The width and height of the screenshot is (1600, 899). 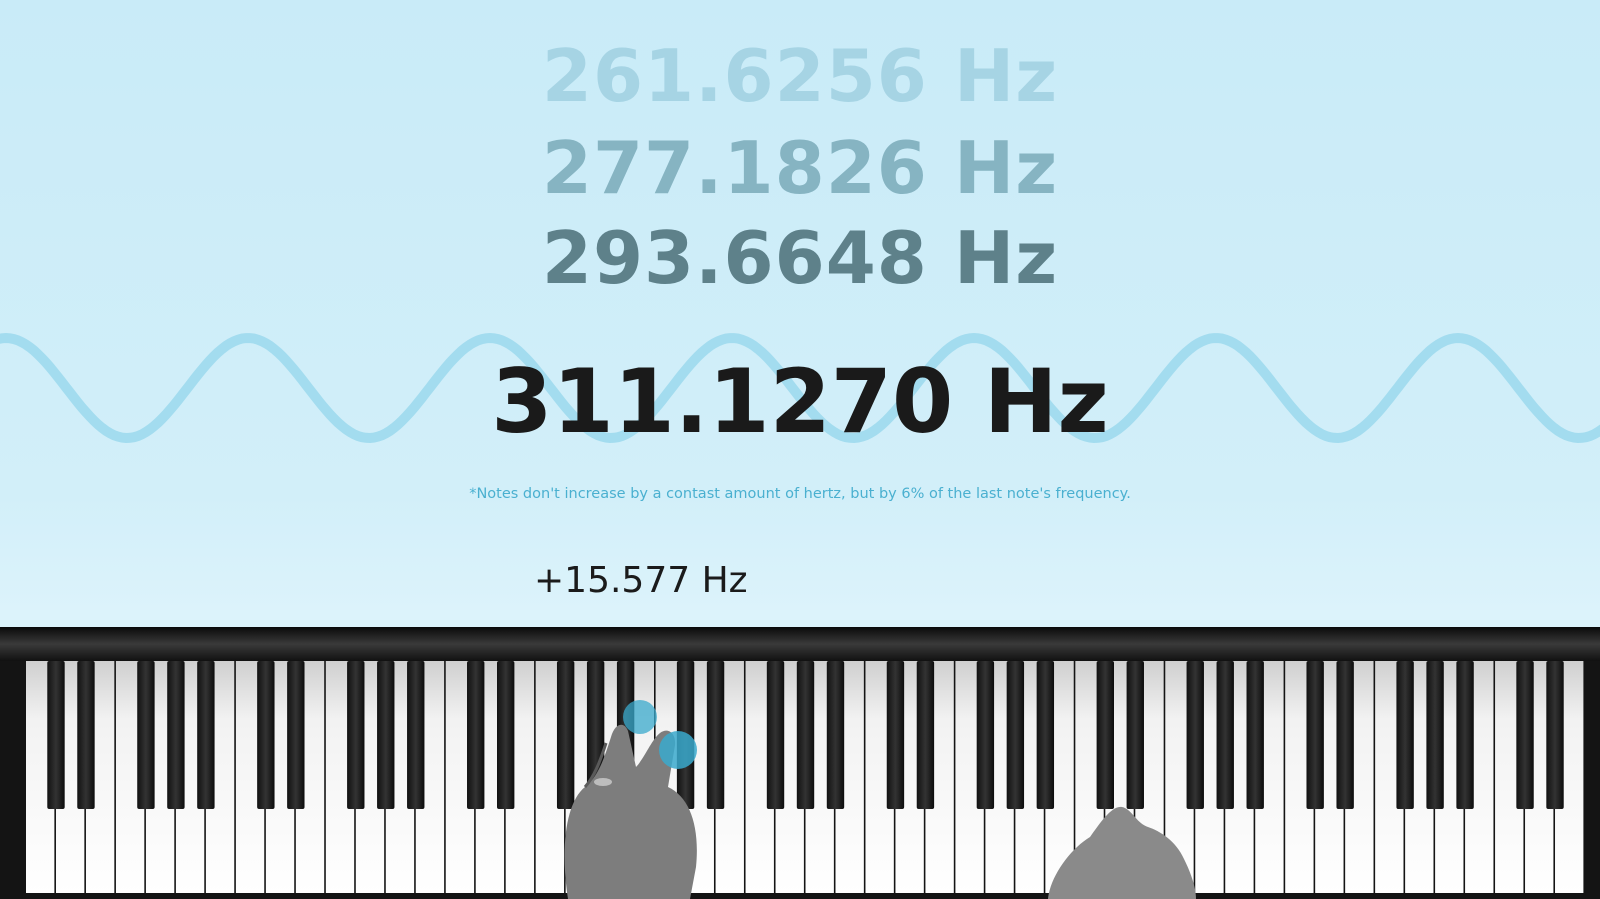 I want to click on frequency-d4: 293.6648 Hz, so click(x=800, y=258).